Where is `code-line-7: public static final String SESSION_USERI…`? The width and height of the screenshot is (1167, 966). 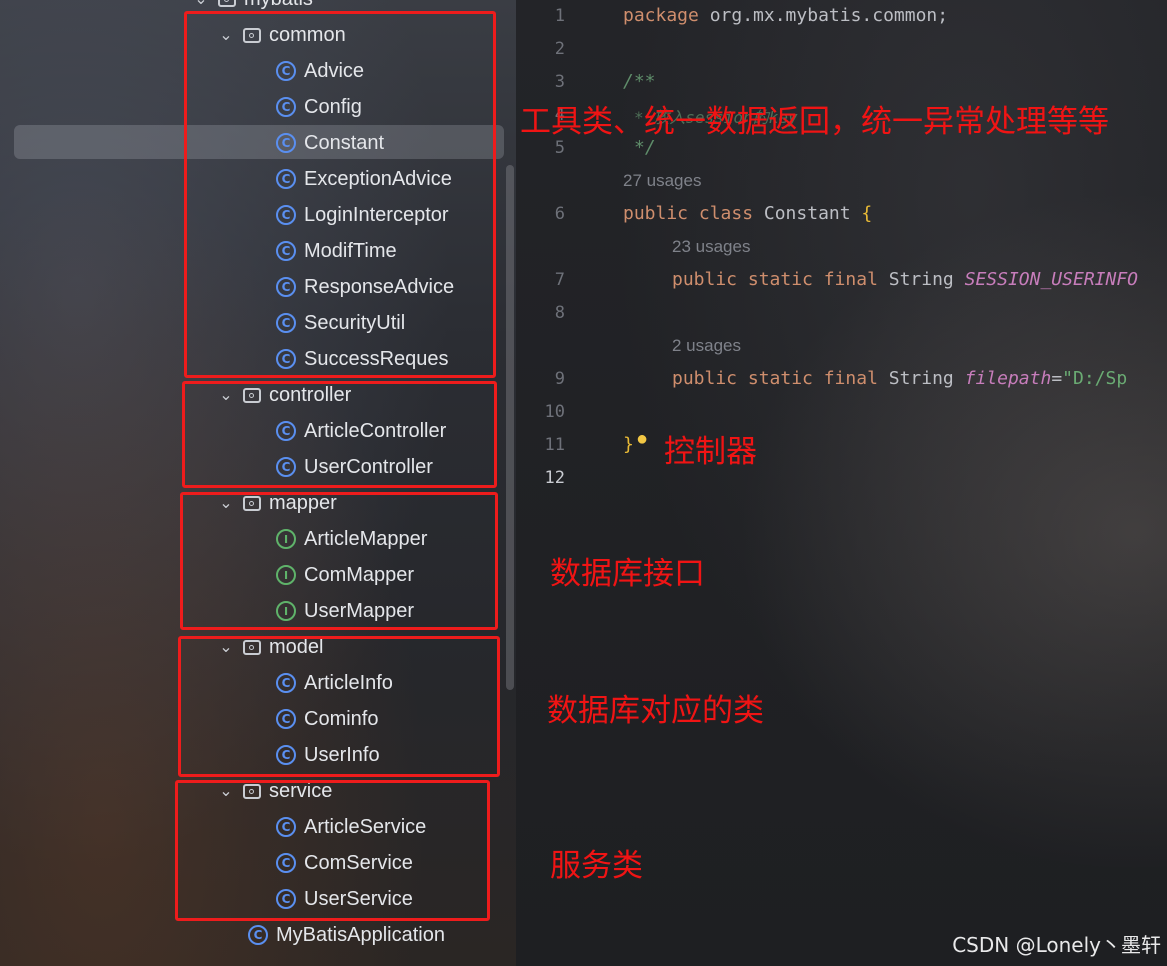
code-line-7: public static final String SESSION_USERI… is located at coordinates (905, 279).